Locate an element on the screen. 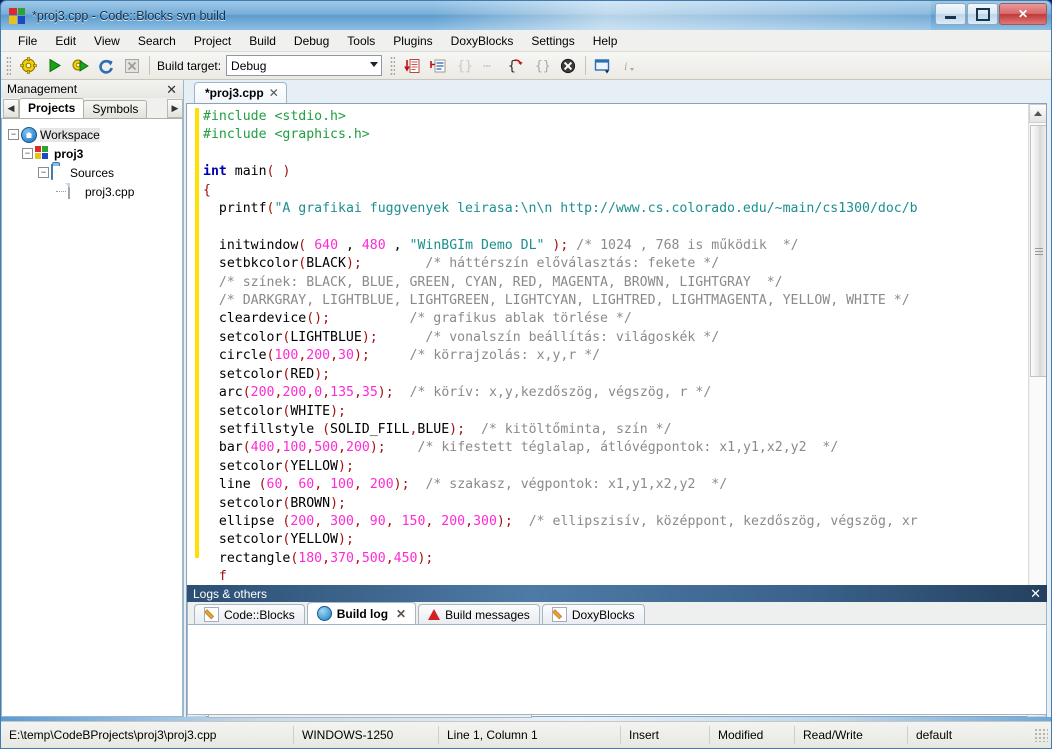  toolbar: Build target: Debug {} ⋯ {{} i is located at coordinates (526, 66).